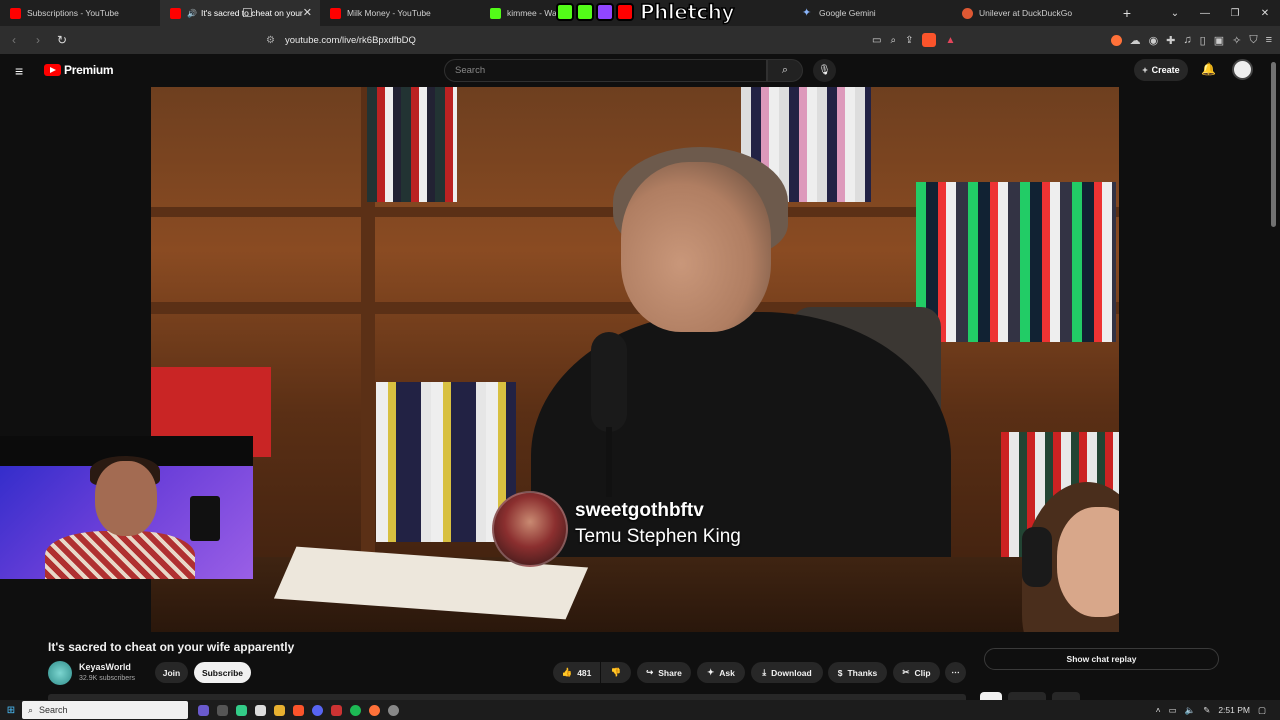  I want to click on studio-speaker, so click(205, 518).